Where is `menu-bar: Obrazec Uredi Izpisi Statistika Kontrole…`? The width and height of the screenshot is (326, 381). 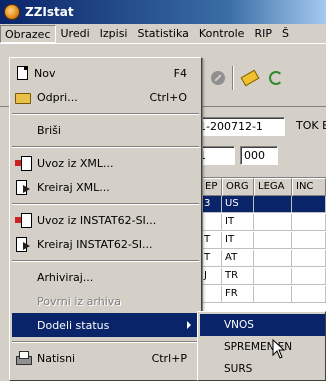 menu-bar: Obrazec Uredi Izpisi Statistika Kontrole… is located at coordinates (163, 34).